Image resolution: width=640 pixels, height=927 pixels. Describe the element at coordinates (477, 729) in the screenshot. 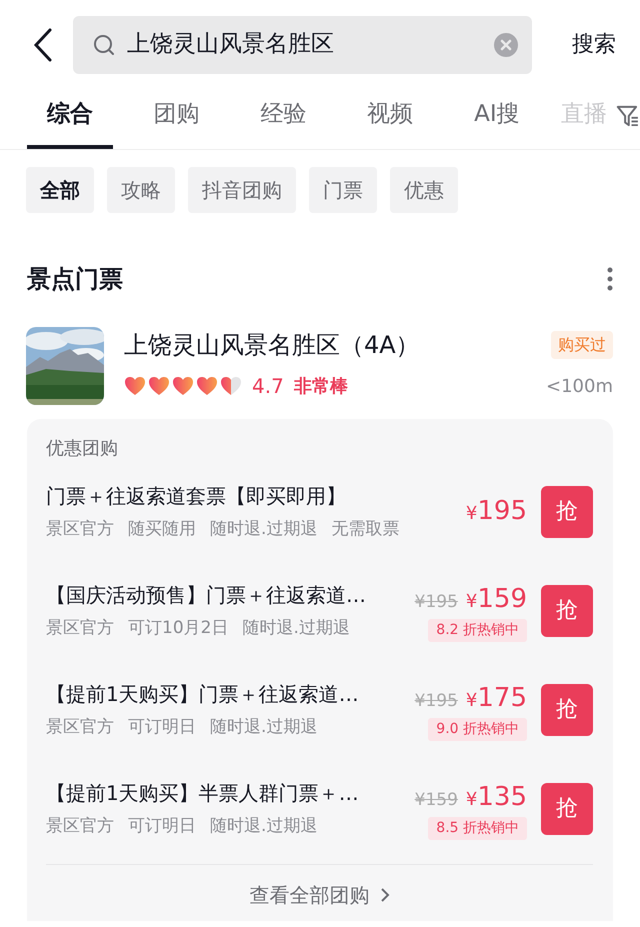

I see `discount-tag: 9.0 折热销中` at that location.